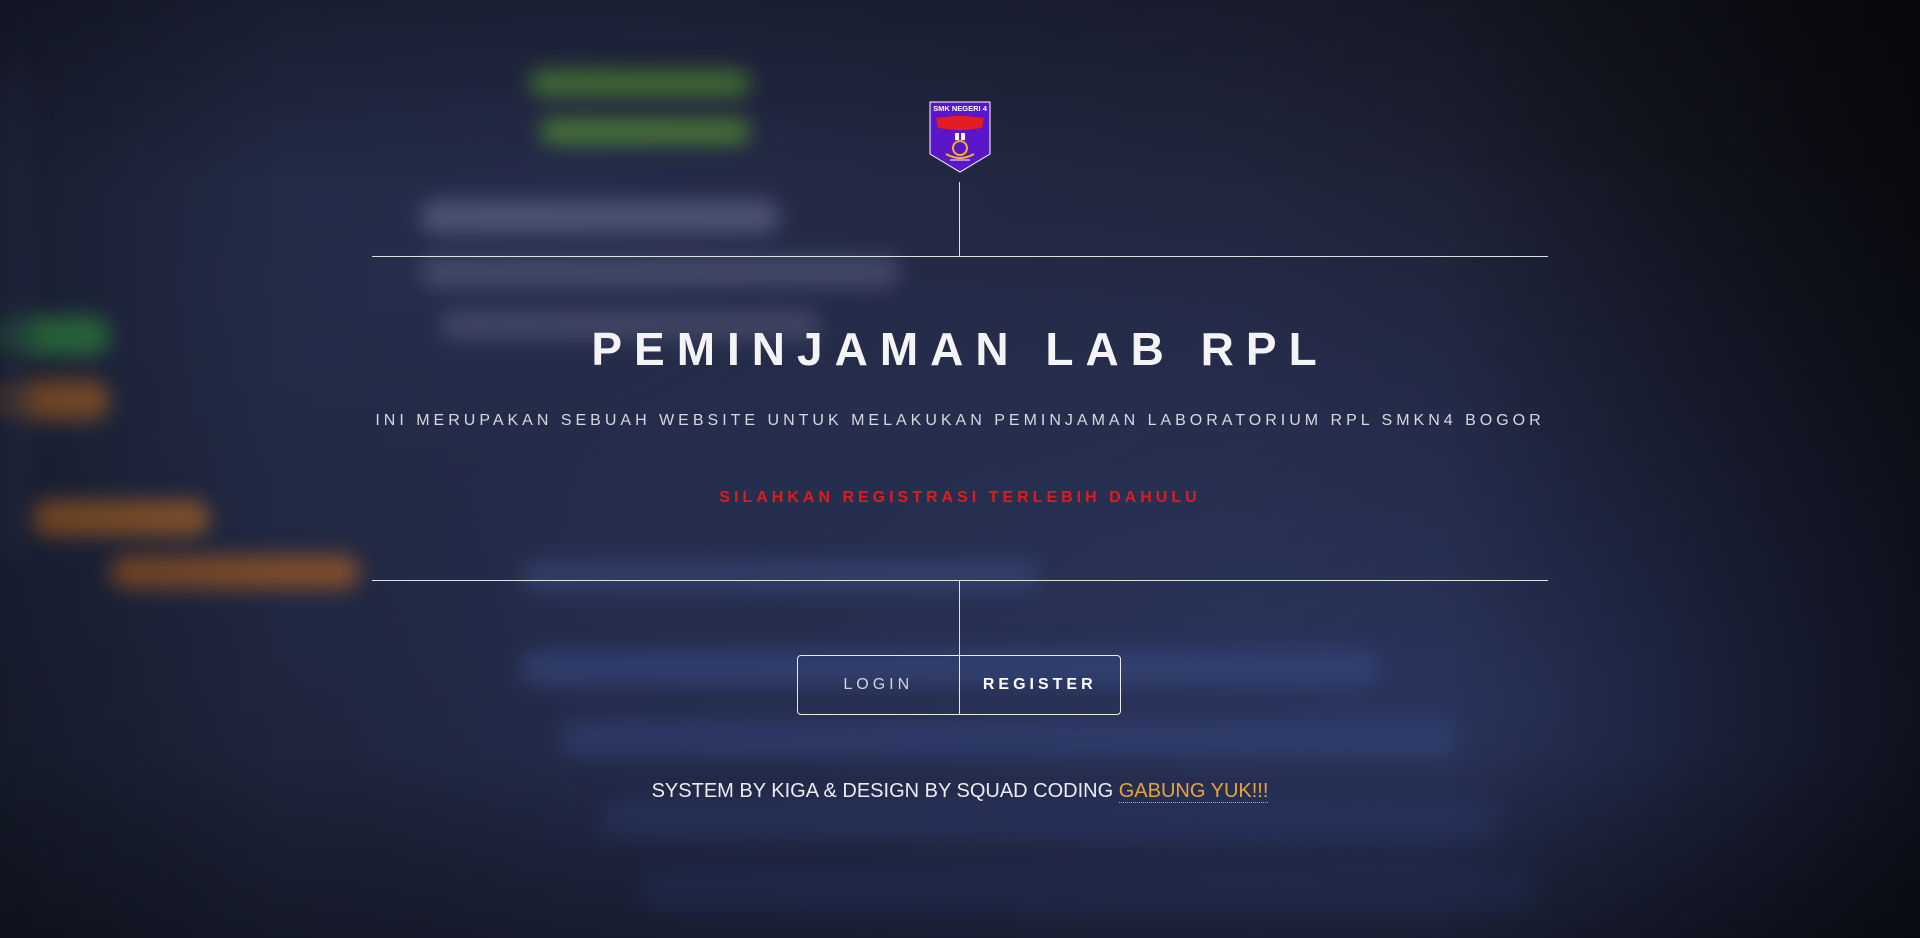 Image resolution: width=1920 pixels, height=938 pixels. What do you see at coordinates (1193, 791) in the screenshot?
I see `join-link: GABUNG YUK!!!` at bounding box center [1193, 791].